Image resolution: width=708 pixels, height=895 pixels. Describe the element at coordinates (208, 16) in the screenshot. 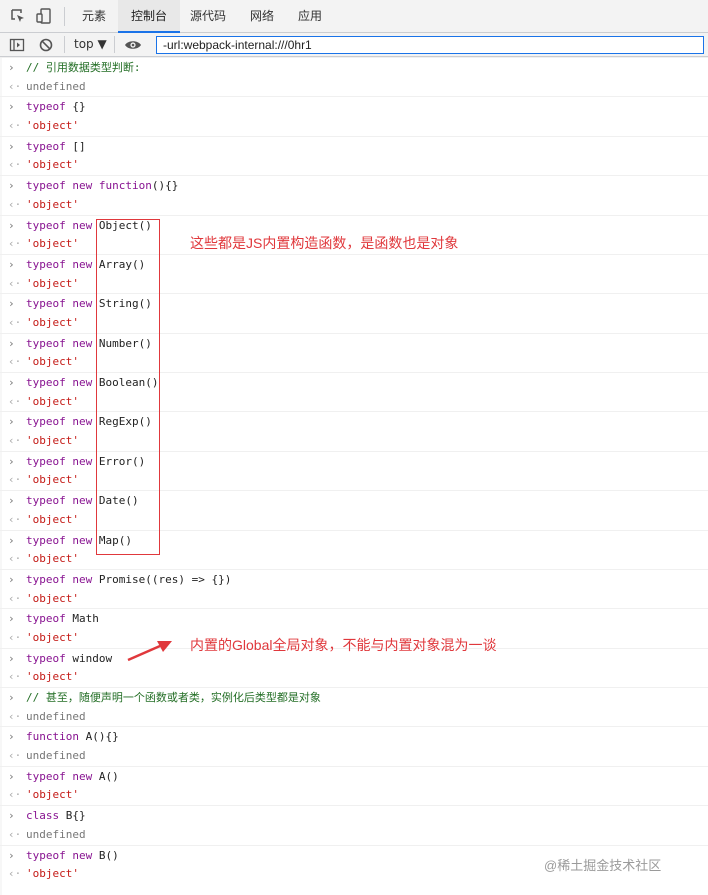

I see `tab-sources: 源代码` at that location.